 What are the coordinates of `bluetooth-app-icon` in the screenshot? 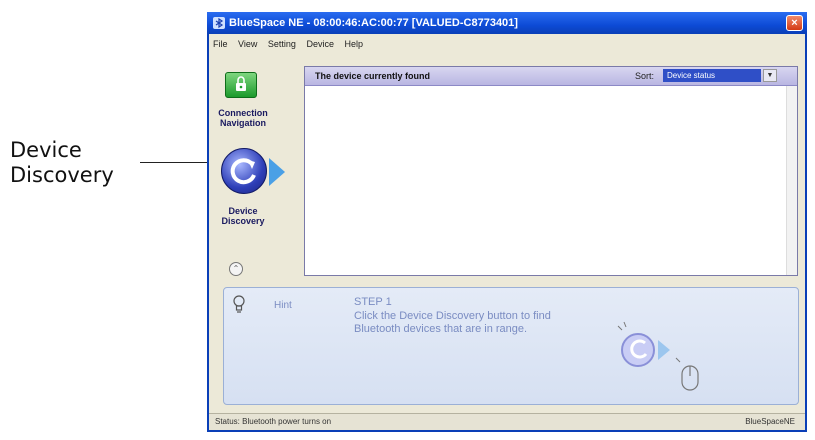 It's located at (219, 23).